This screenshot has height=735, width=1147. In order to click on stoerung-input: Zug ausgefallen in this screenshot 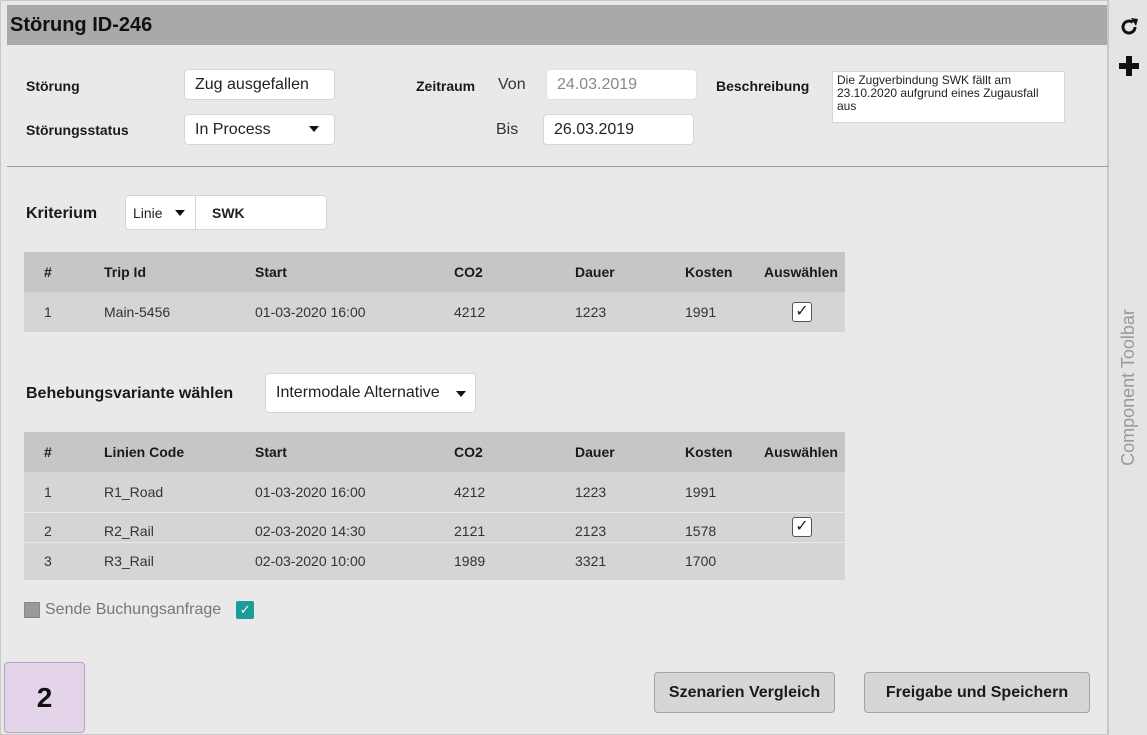, I will do `click(259, 84)`.